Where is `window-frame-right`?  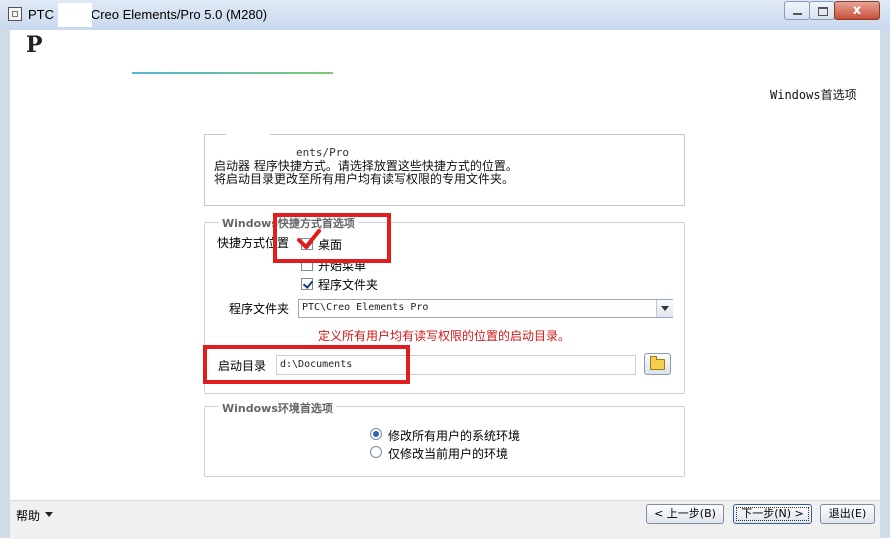 window-frame-right is located at coordinates (885, 284).